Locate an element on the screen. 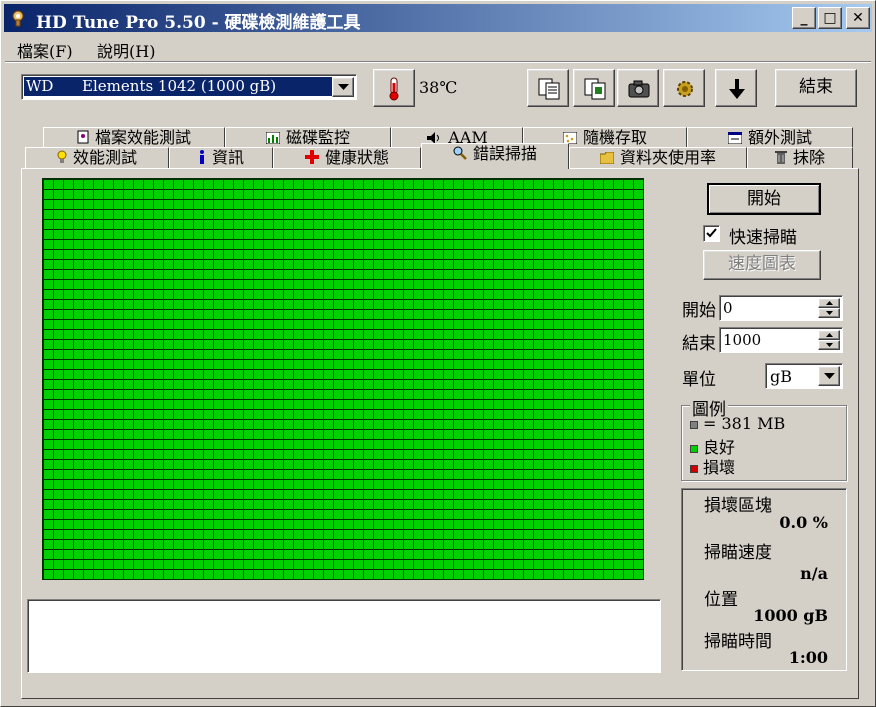 The height and width of the screenshot is (707, 876). end-spin-down is located at coordinates (829, 345).